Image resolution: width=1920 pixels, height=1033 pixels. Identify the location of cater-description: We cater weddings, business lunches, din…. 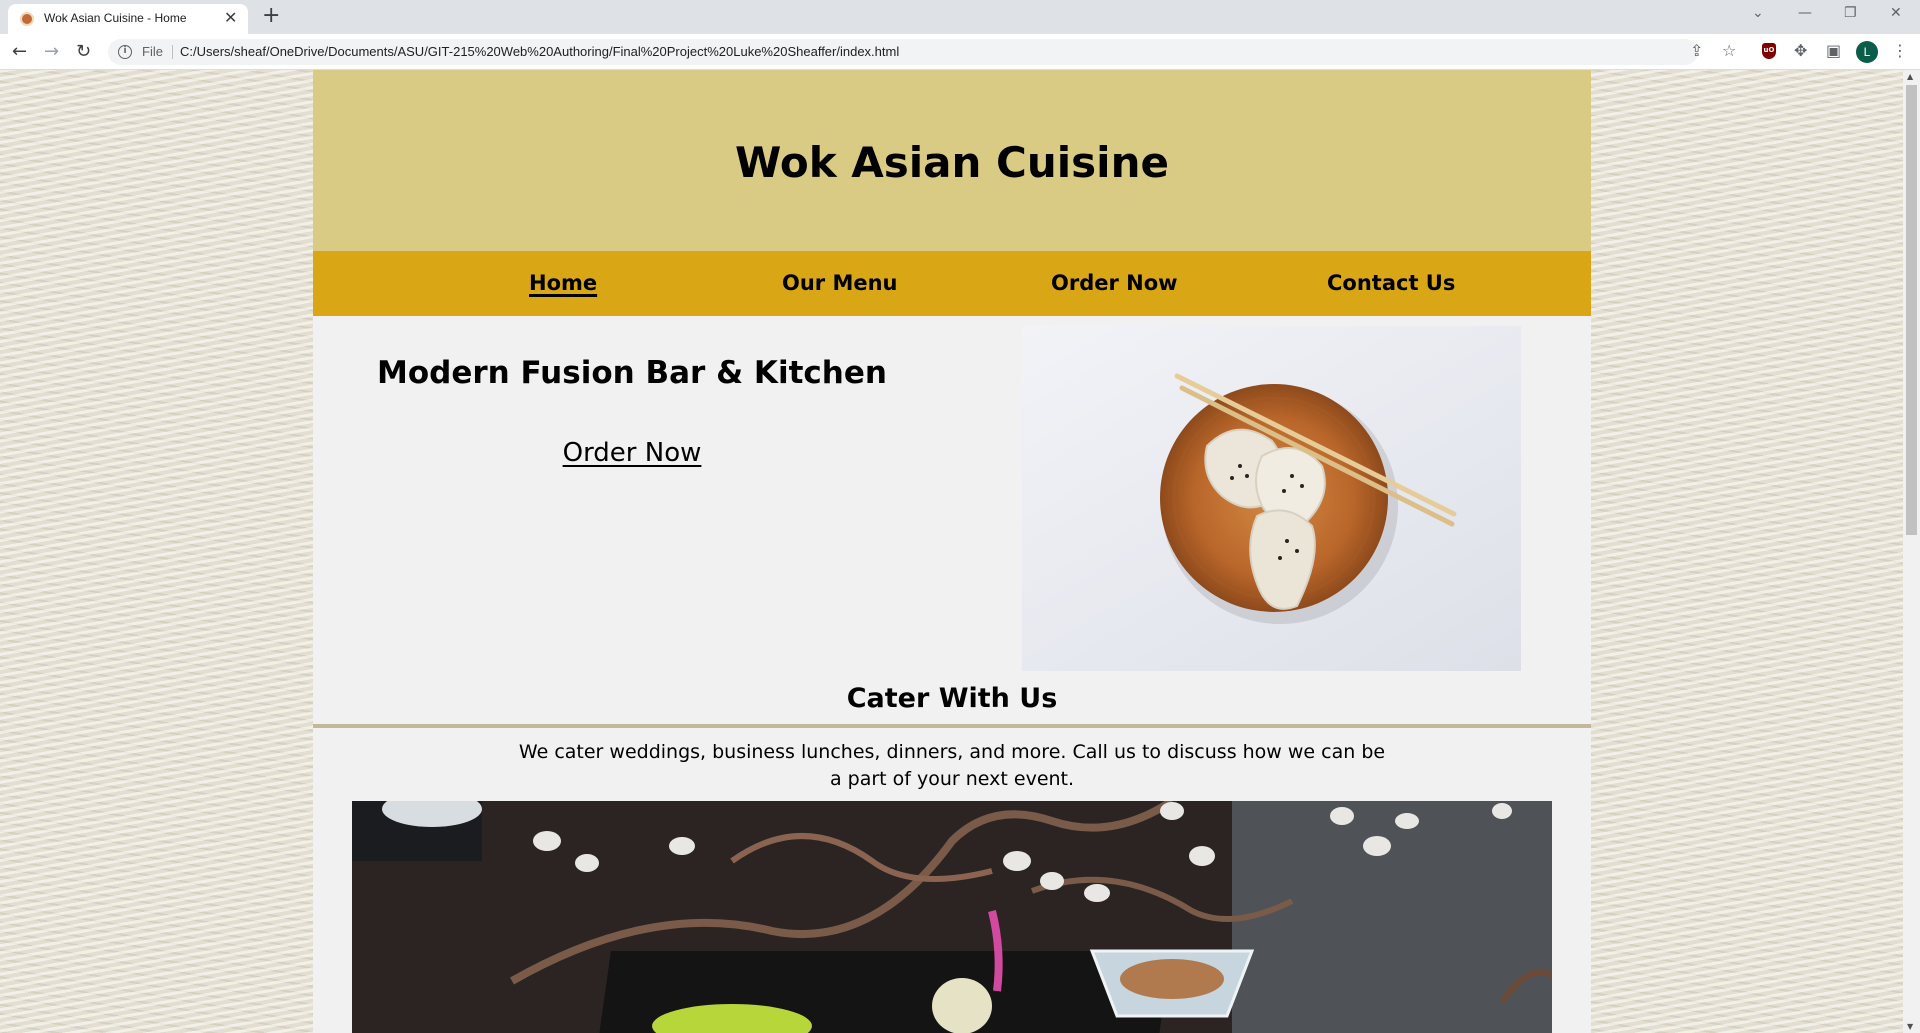
(952, 765).